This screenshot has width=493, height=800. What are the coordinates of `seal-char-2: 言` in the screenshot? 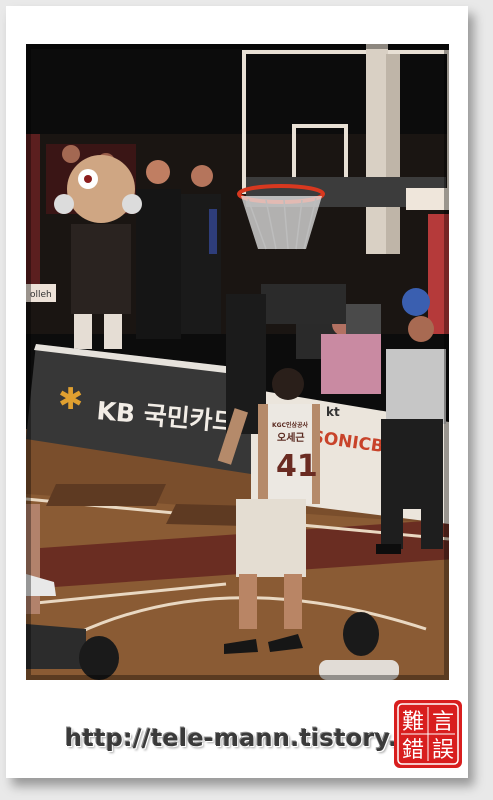 It's located at (443, 722).